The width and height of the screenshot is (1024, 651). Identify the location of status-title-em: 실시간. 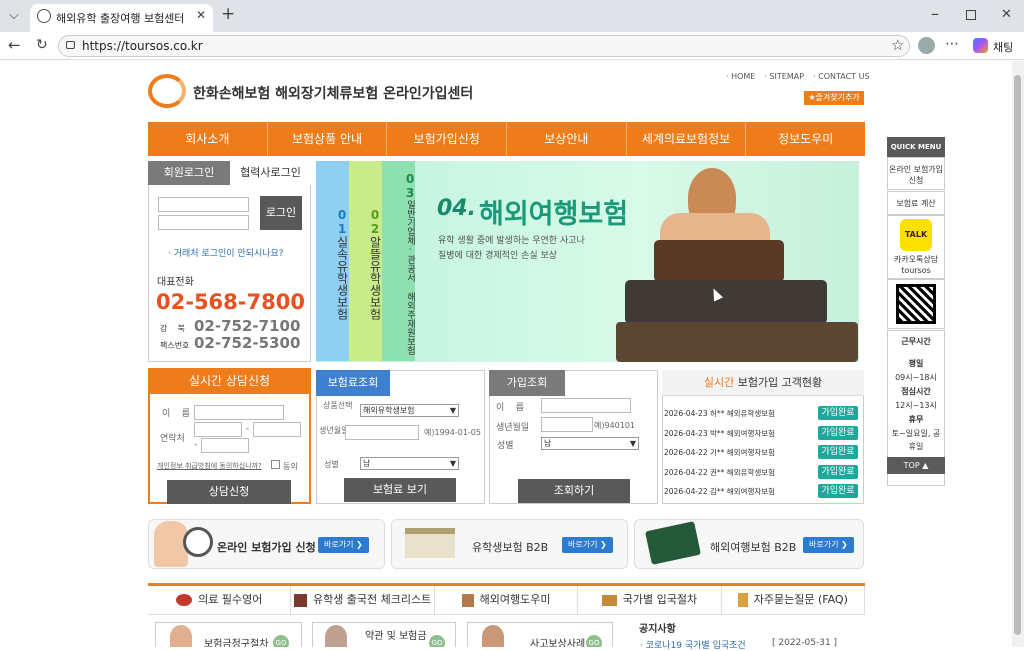
(719, 382).